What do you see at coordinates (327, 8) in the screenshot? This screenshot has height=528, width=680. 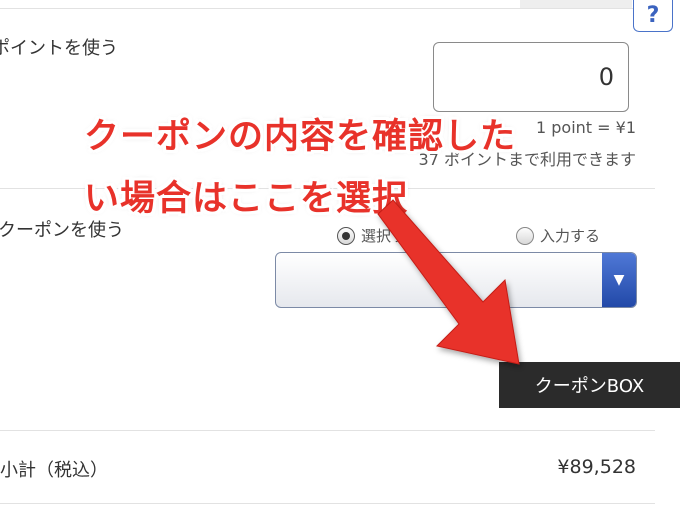 I see `top-divider` at bounding box center [327, 8].